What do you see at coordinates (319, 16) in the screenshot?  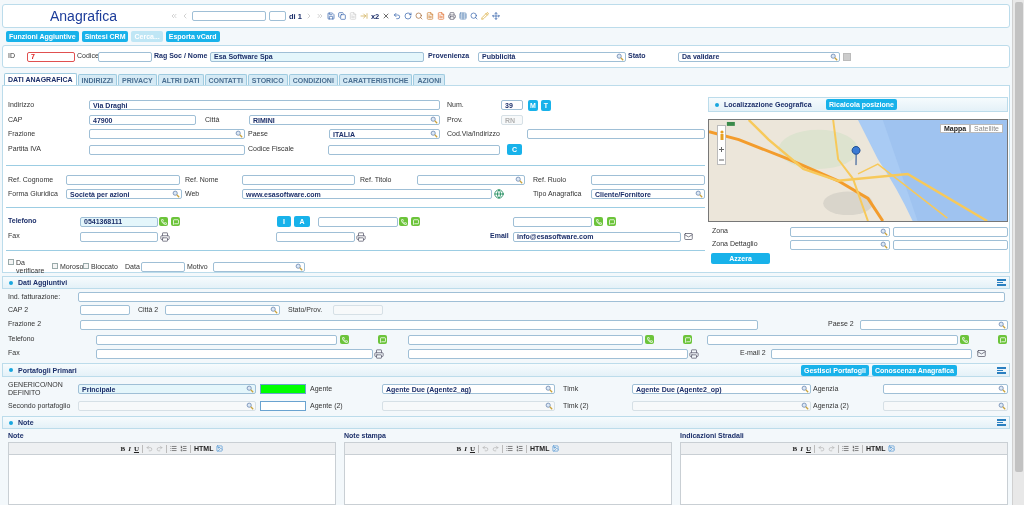 I see `last-icon` at bounding box center [319, 16].